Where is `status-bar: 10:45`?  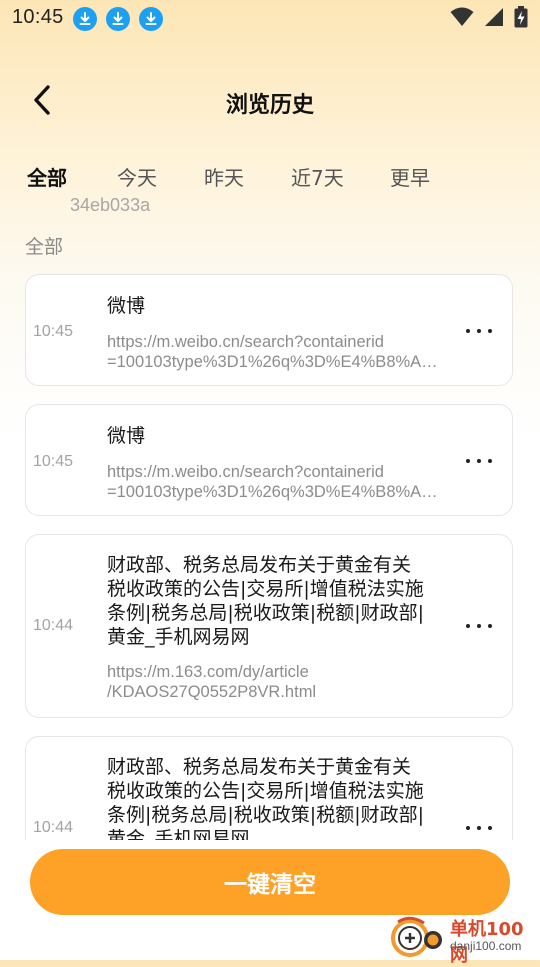 status-bar: 10:45 is located at coordinates (270, 19).